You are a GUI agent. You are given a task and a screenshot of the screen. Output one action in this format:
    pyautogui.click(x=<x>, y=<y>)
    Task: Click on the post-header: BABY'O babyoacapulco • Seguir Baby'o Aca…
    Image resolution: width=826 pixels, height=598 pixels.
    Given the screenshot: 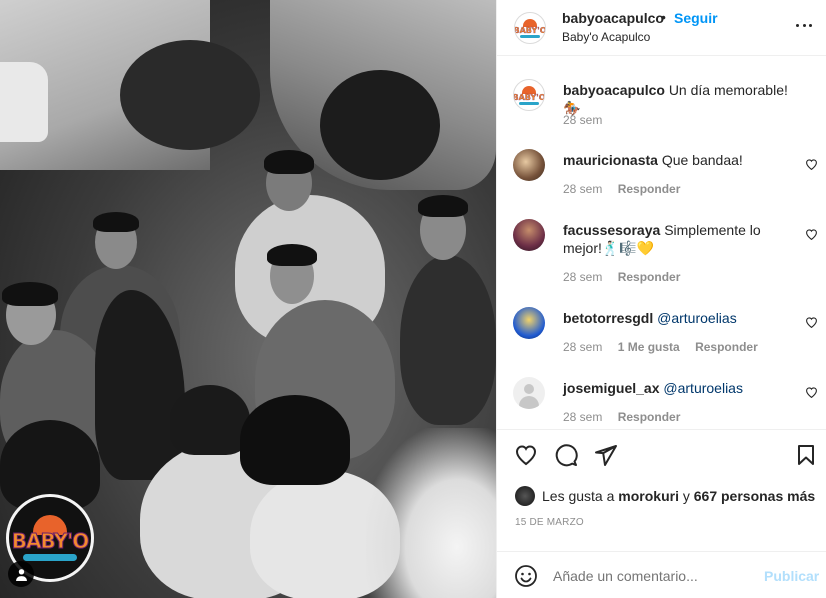 What is the action you would take?
    pyautogui.click(x=661, y=28)
    